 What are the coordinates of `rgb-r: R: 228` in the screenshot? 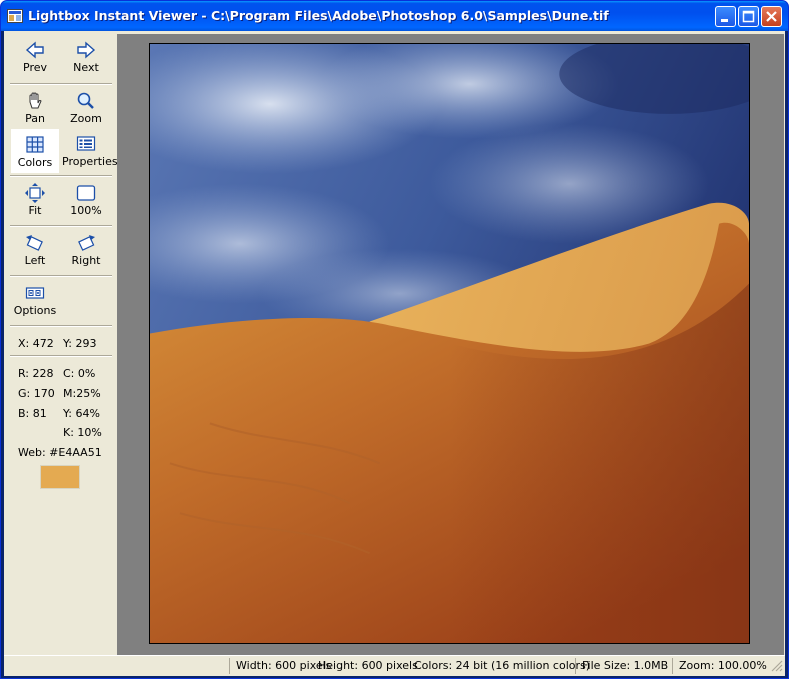 It's located at (36, 373).